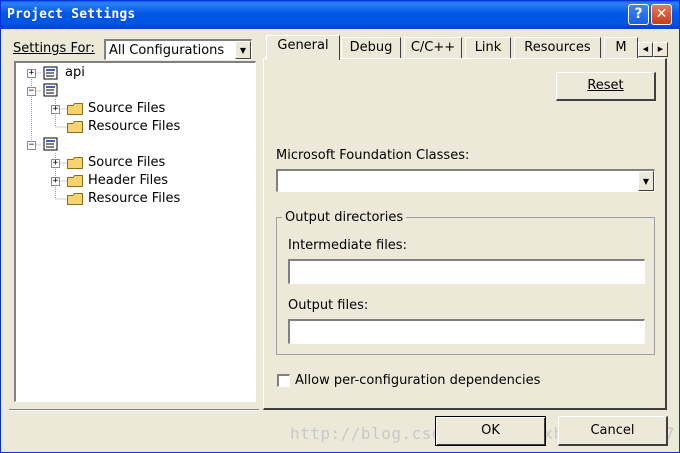 The width and height of the screenshot is (680, 453). What do you see at coordinates (661, 14) in the screenshot?
I see `close-button: ✕` at bounding box center [661, 14].